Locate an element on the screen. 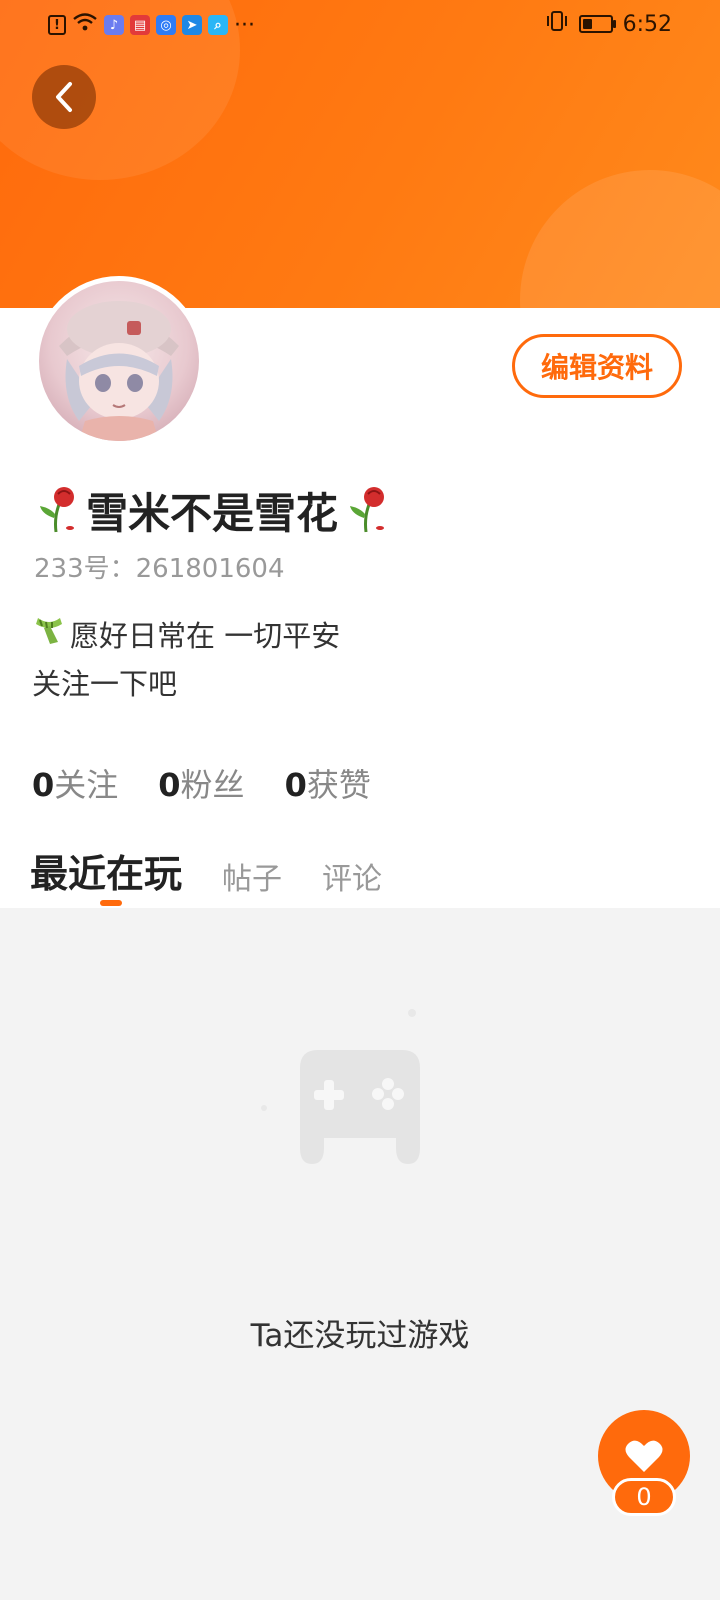 This screenshot has height=1600, width=720. alert-icon: ! is located at coordinates (57, 25).